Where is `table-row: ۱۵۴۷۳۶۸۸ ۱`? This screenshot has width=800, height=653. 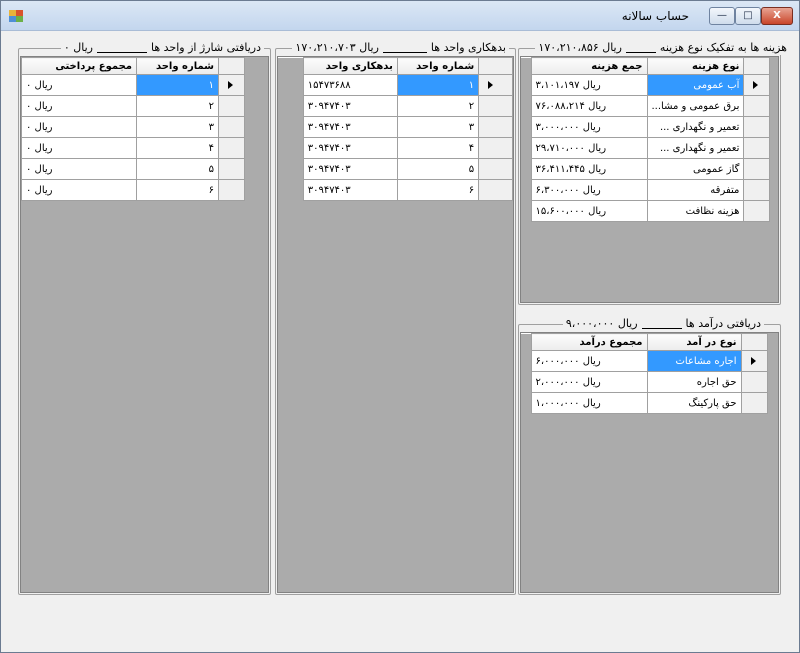 table-row: ۱۵۴۷۳۶۸۸ ۱ is located at coordinates (395, 85).